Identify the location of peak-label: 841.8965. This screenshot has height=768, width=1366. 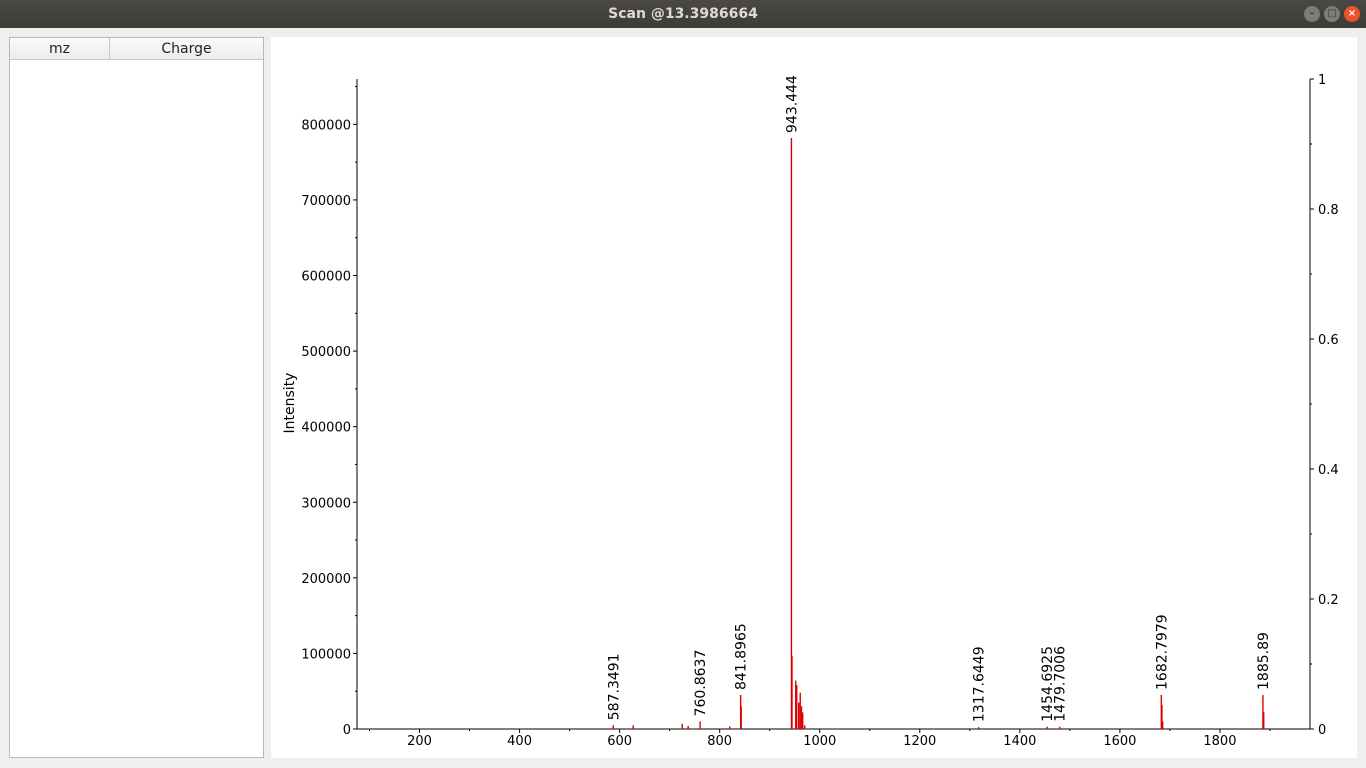
(742, 656).